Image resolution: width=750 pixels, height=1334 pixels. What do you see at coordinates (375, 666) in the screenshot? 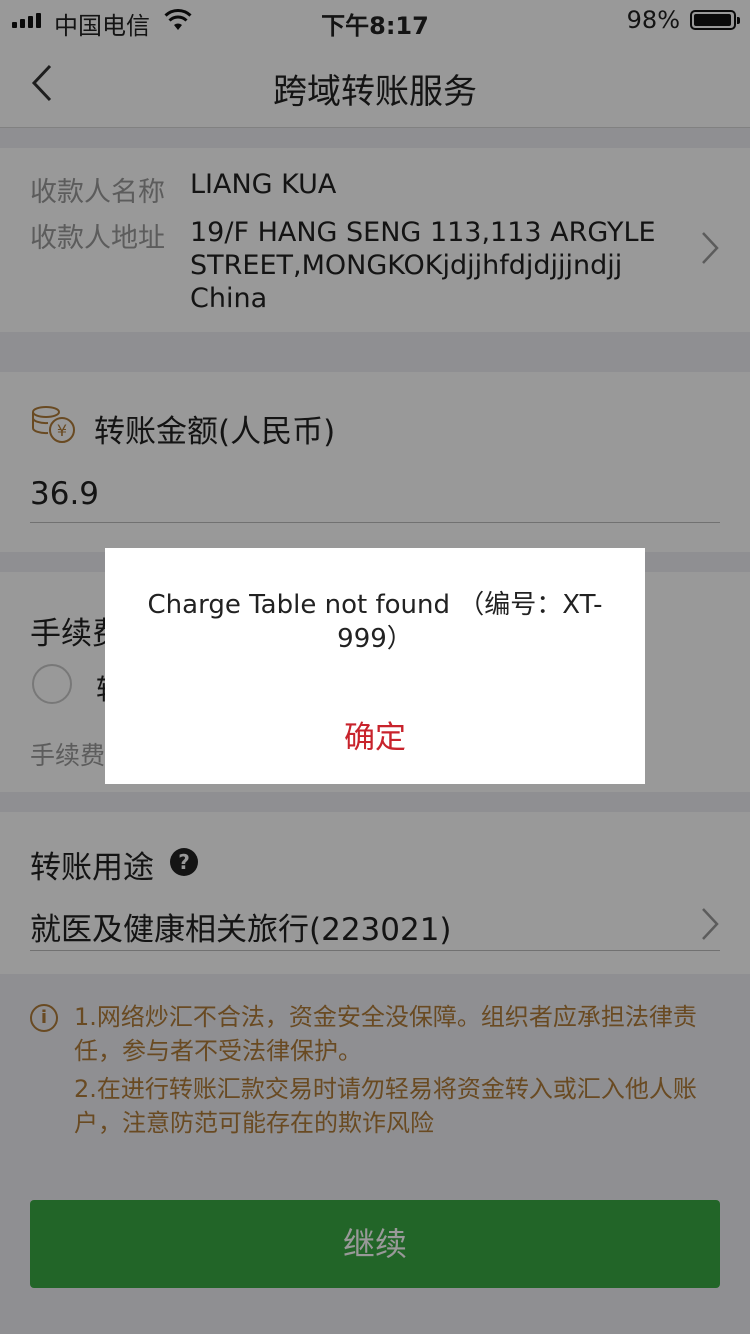
I see `error-dialog: Charge Table not found （编号：XT-999） 确定` at bounding box center [375, 666].